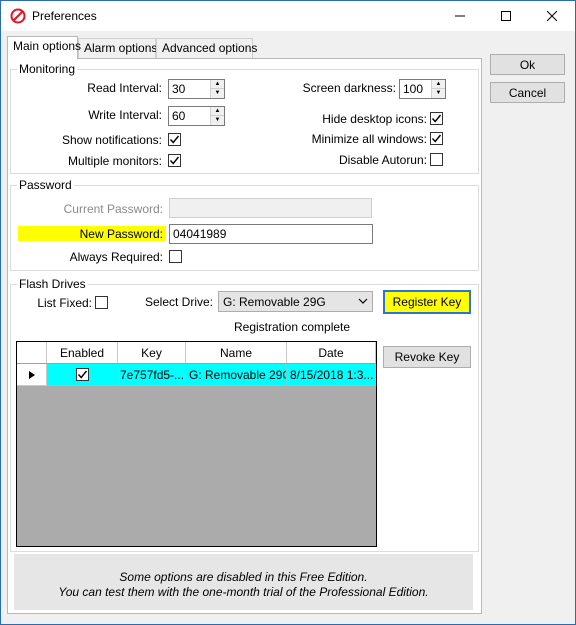  I want to click on screen-darkness-spinner: 100 ▲ ▼, so click(422, 89).